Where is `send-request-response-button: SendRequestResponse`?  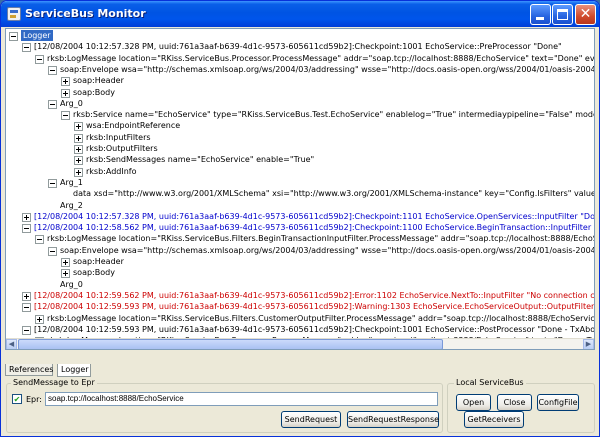
send-request-response-button: SendRequestResponse is located at coordinates (393, 419).